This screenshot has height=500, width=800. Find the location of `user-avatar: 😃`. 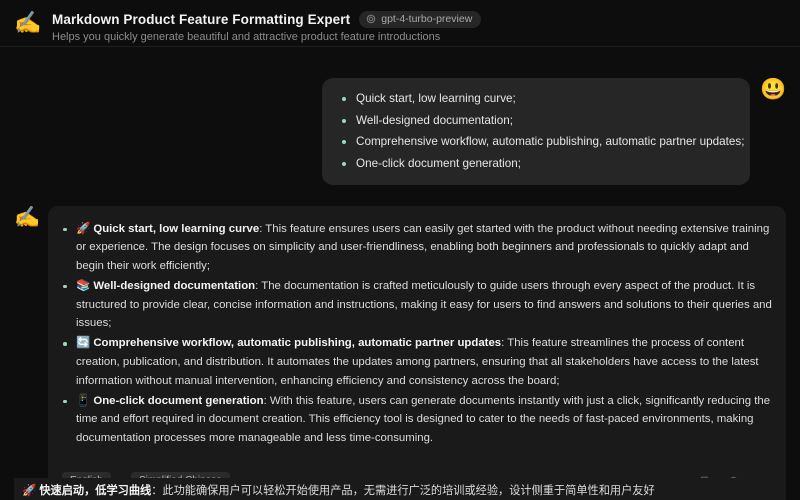

user-avatar: 😃 is located at coordinates (773, 89).